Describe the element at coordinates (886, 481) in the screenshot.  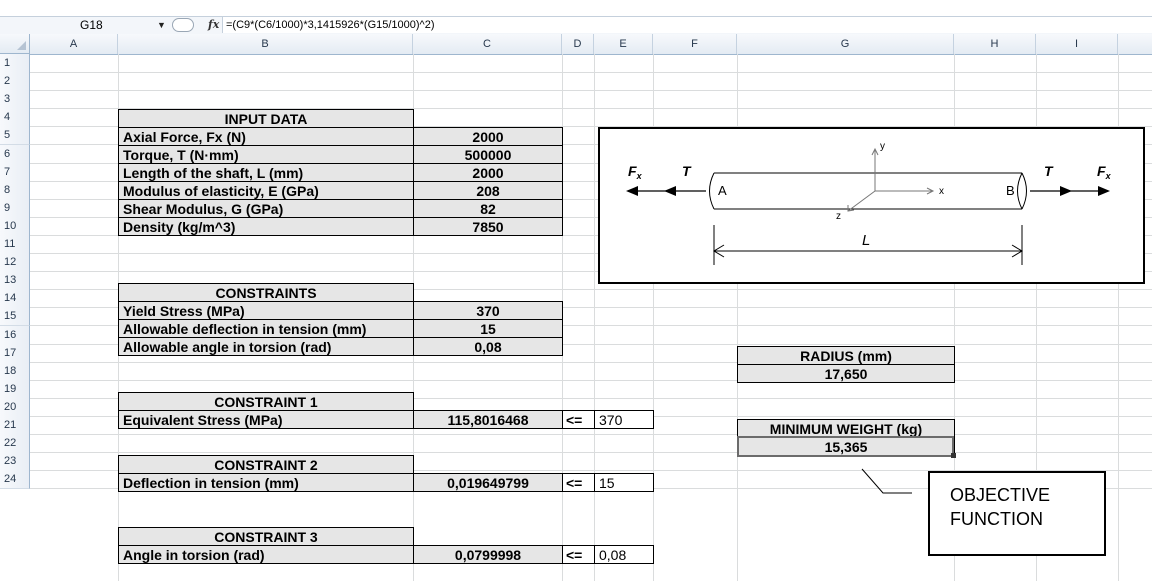
I see `callout-leader-line` at that location.